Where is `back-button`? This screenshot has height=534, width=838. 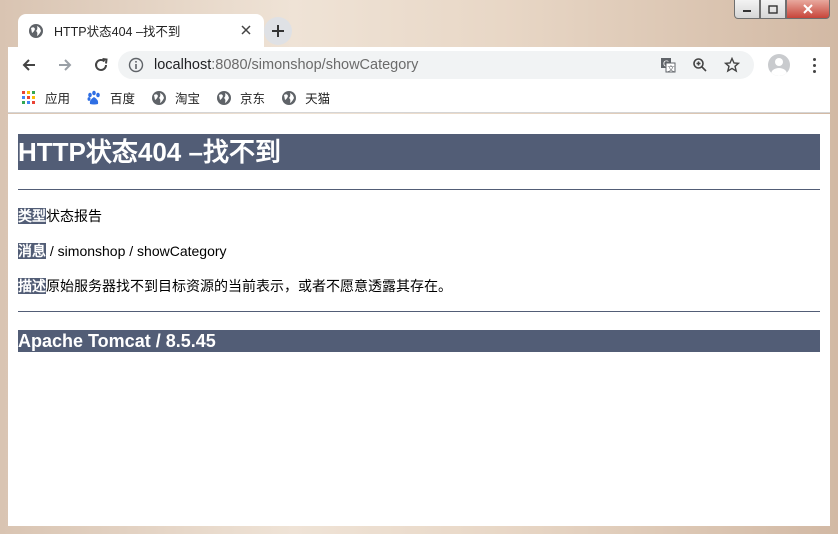
back-button is located at coordinates (29, 65).